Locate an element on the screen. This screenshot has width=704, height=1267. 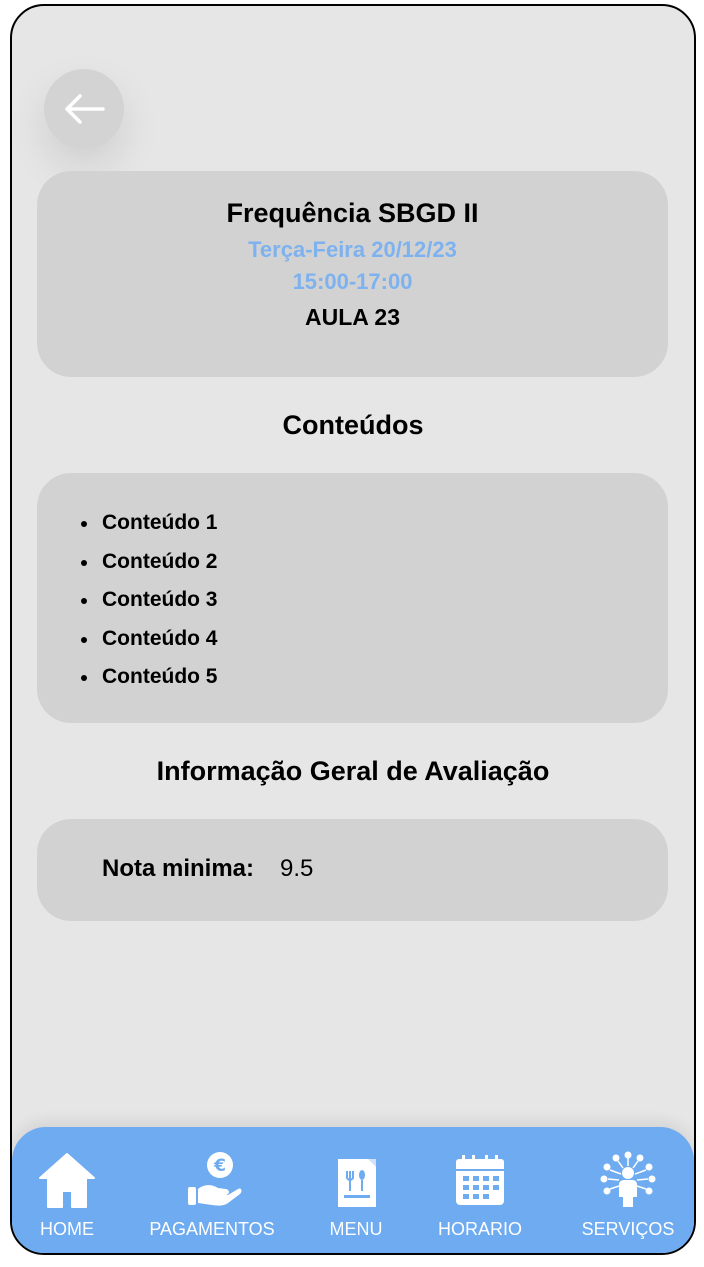
nav-item-services: SERVIÇOS is located at coordinates (628, 1190).